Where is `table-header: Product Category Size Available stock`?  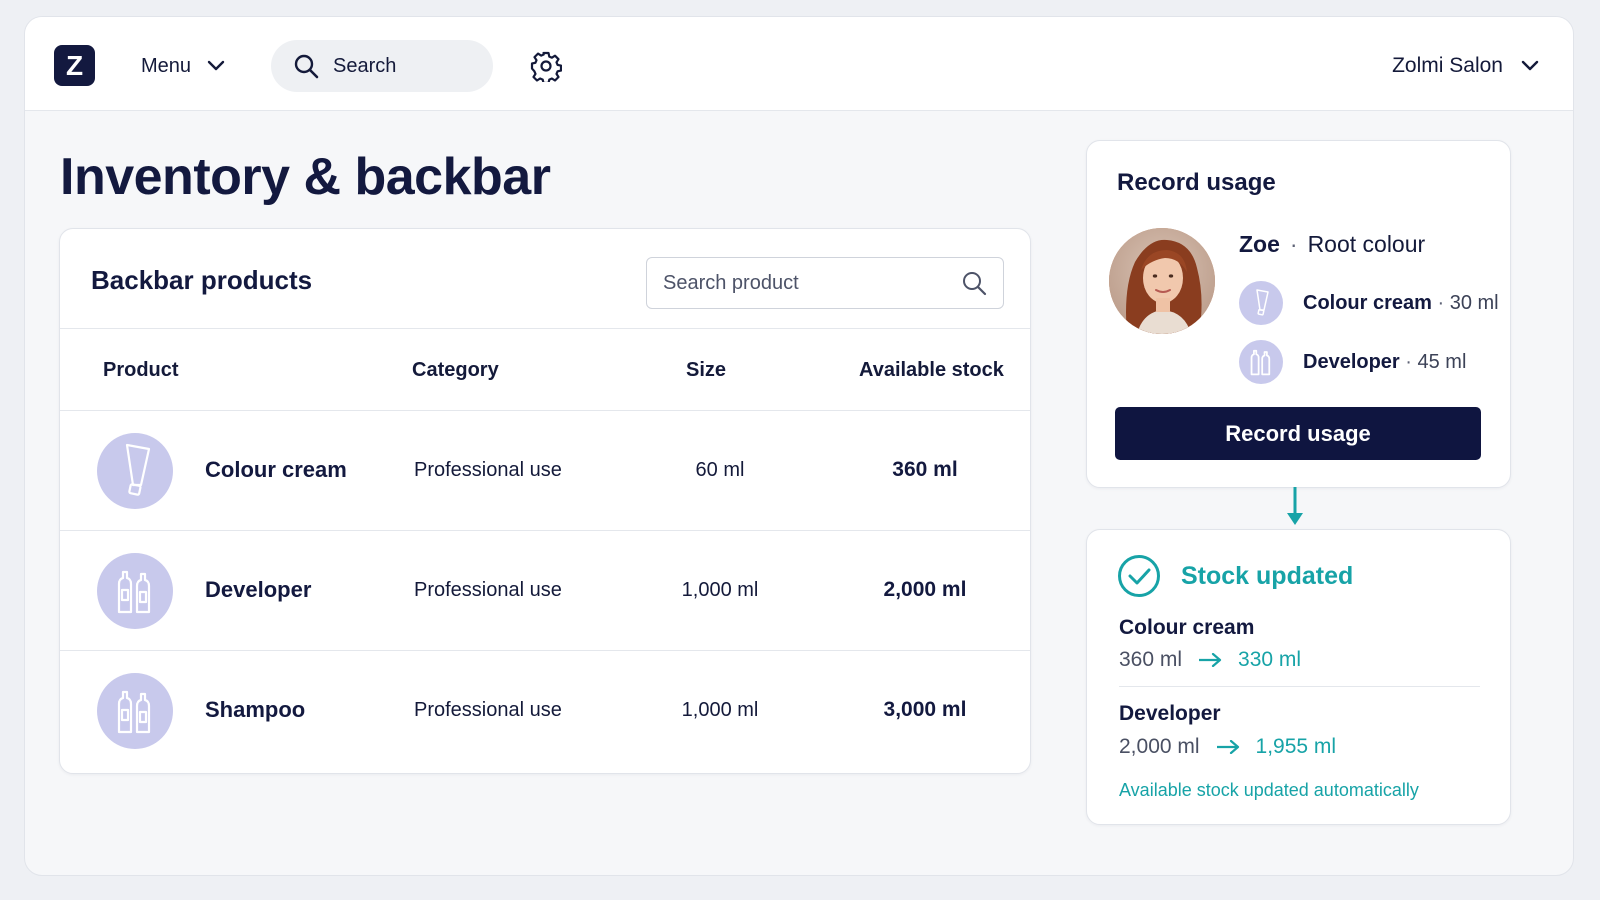 table-header: Product Category Size Available stock is located at coordinates (545, 370).